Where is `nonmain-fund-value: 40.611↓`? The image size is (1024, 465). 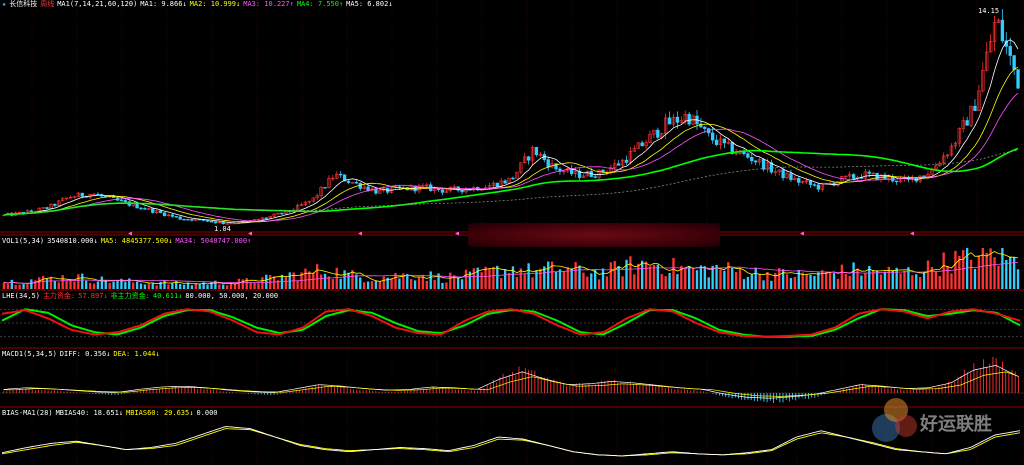
nonmain-fund-value: 40.611↓ is located at coordinates (167, 296).